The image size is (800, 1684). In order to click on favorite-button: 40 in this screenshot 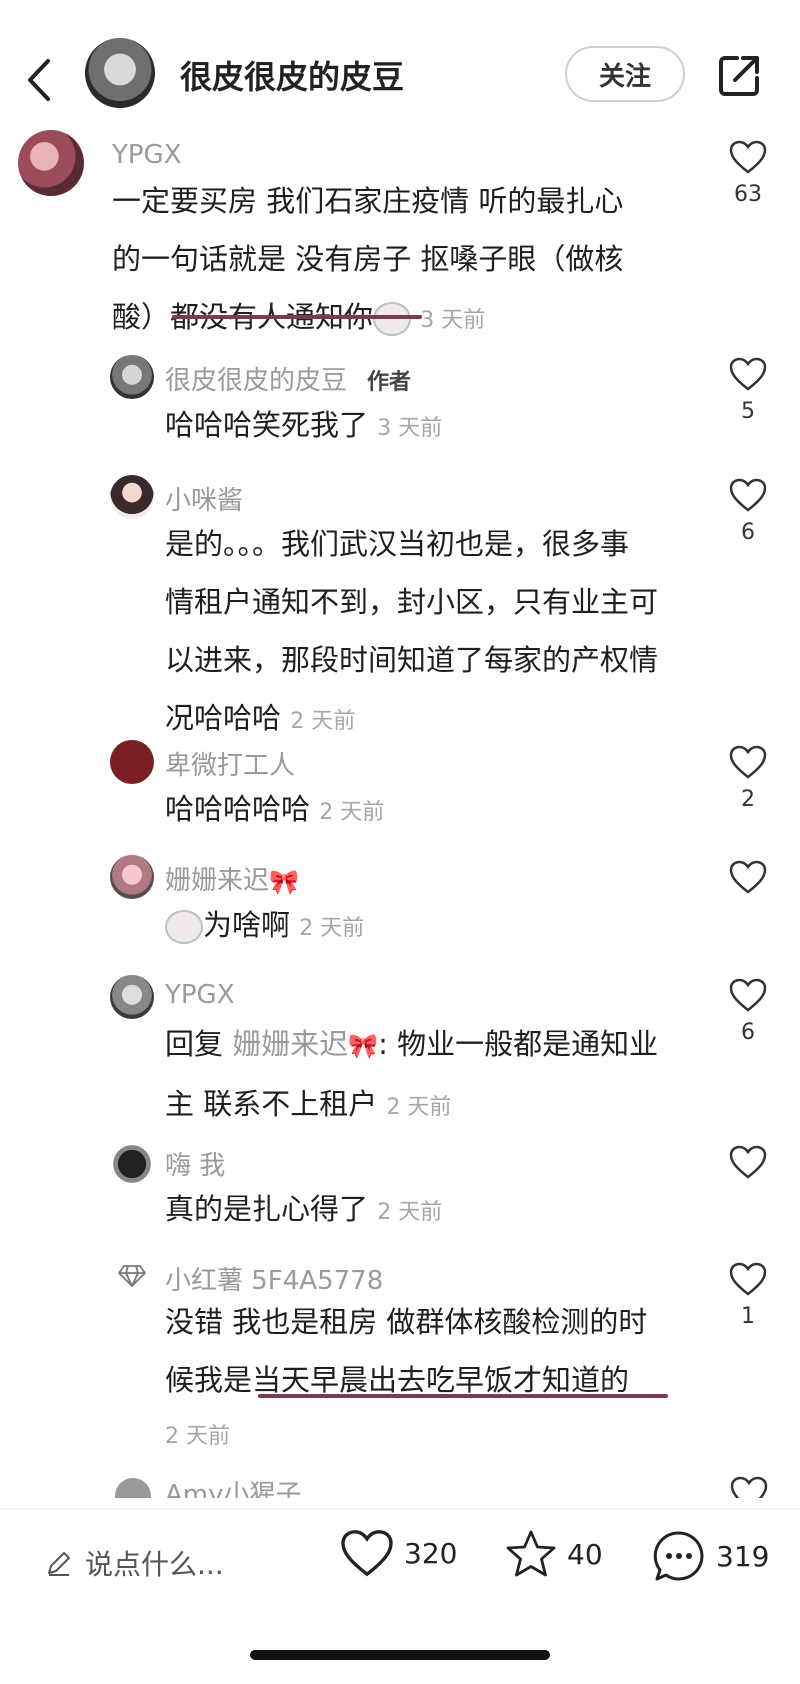, I will do `click(554, 1554)`.